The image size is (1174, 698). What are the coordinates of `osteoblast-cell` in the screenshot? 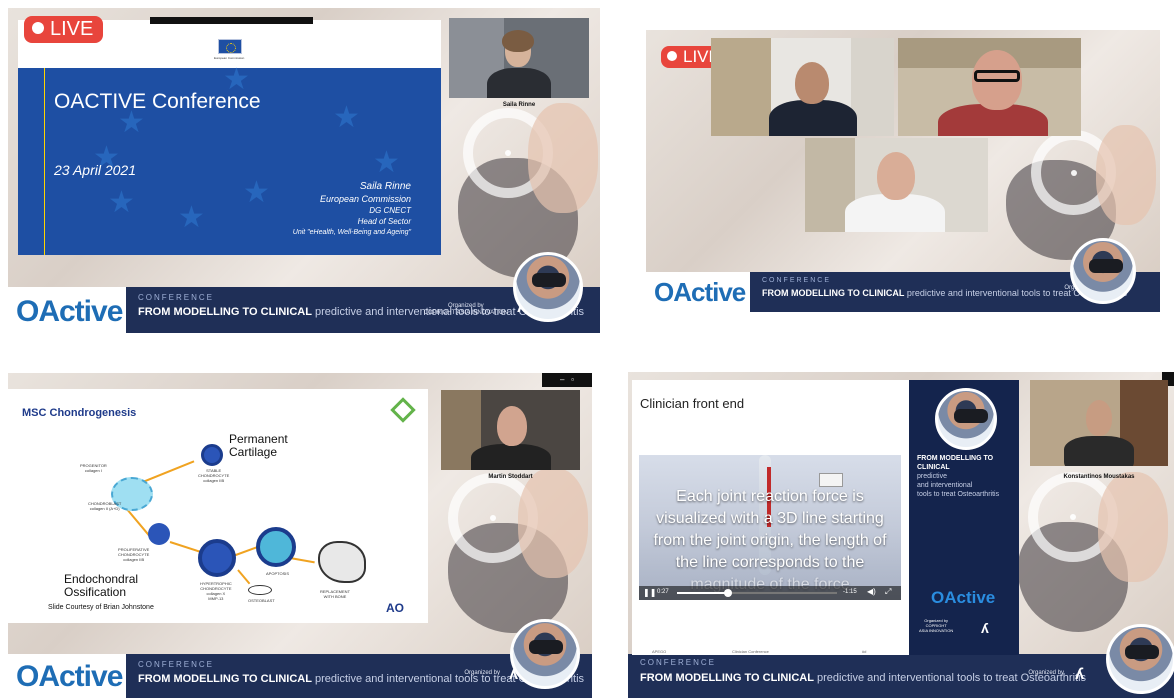 It's located at (260, 590).